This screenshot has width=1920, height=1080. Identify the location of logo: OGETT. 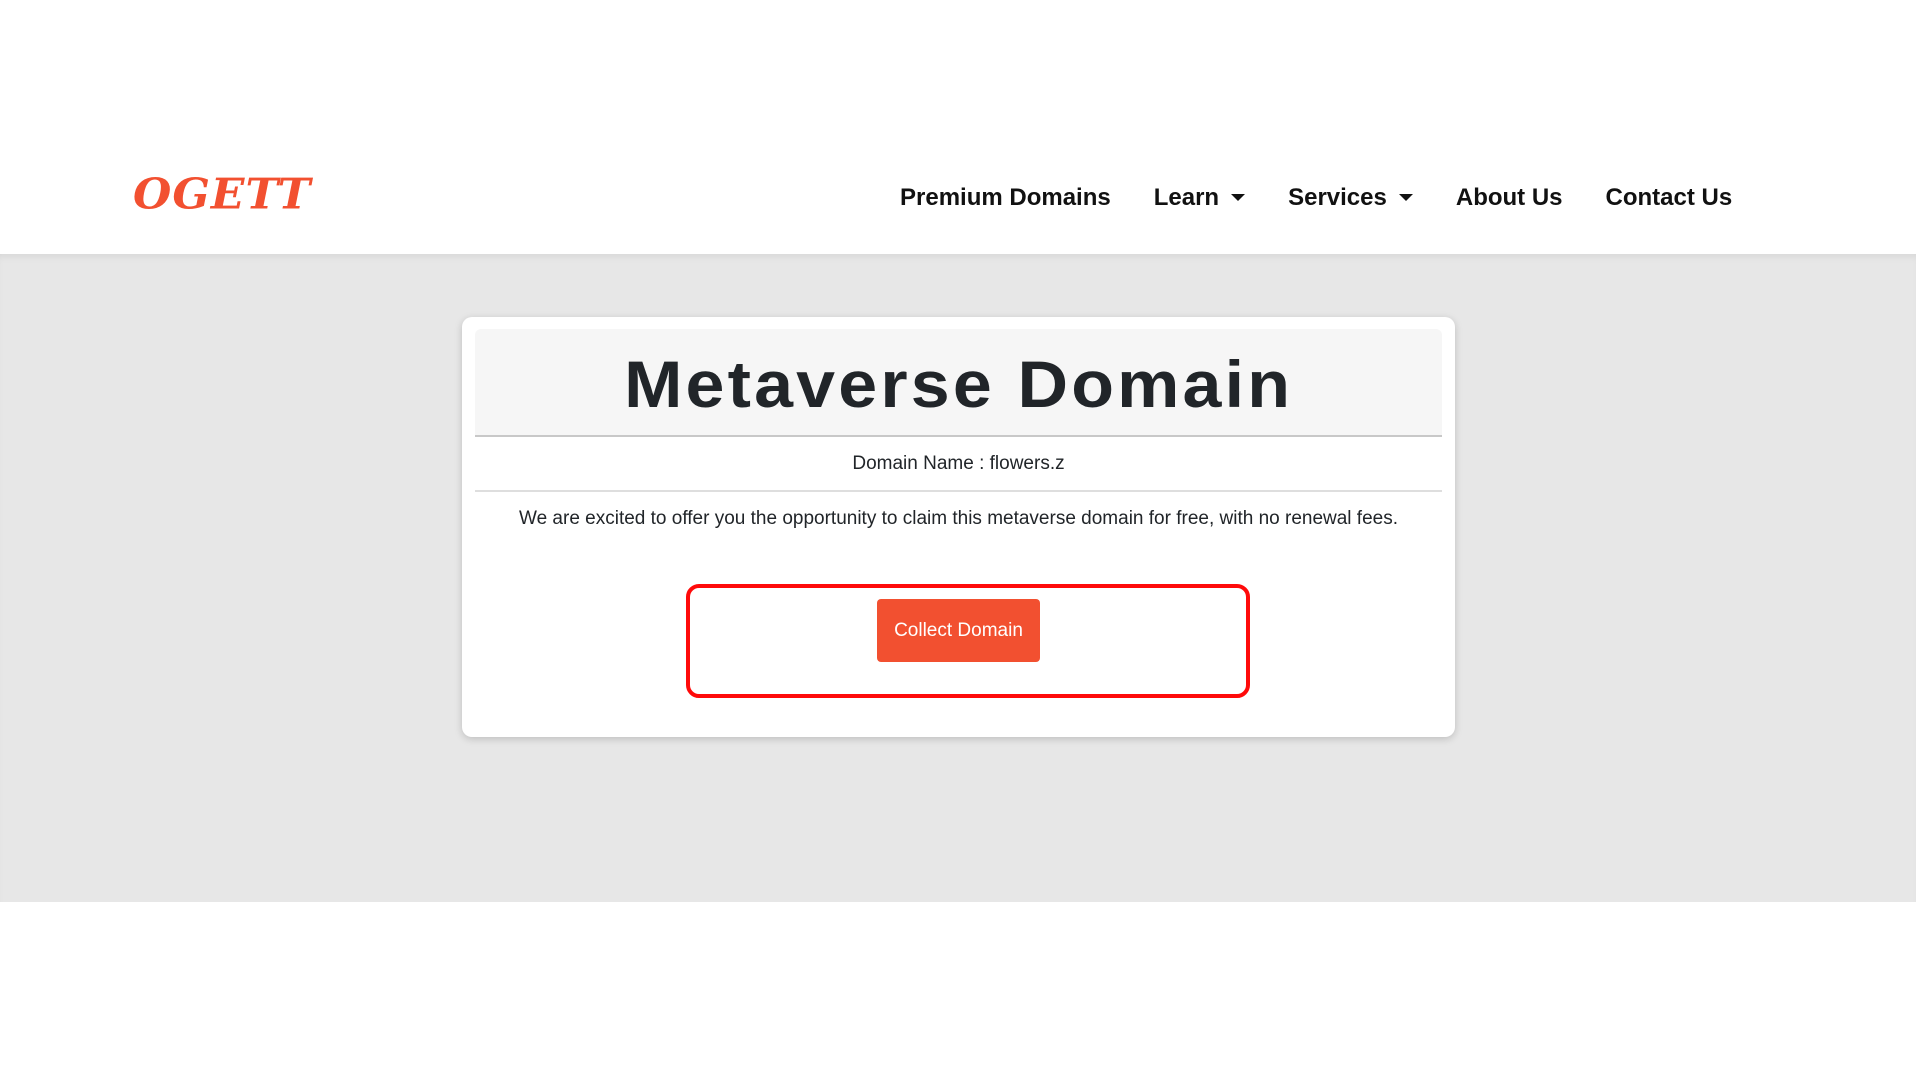
(222, 195).